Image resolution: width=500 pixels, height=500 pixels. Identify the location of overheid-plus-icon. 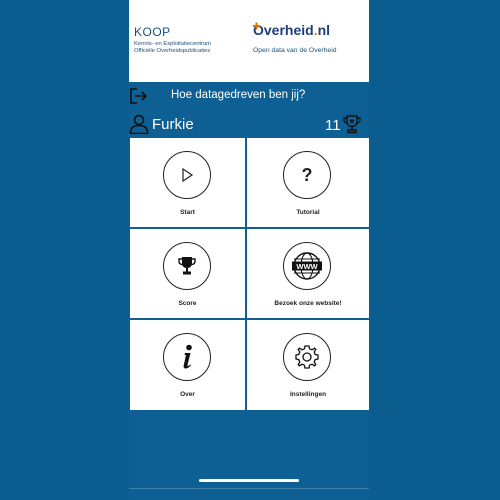
(256, 26).